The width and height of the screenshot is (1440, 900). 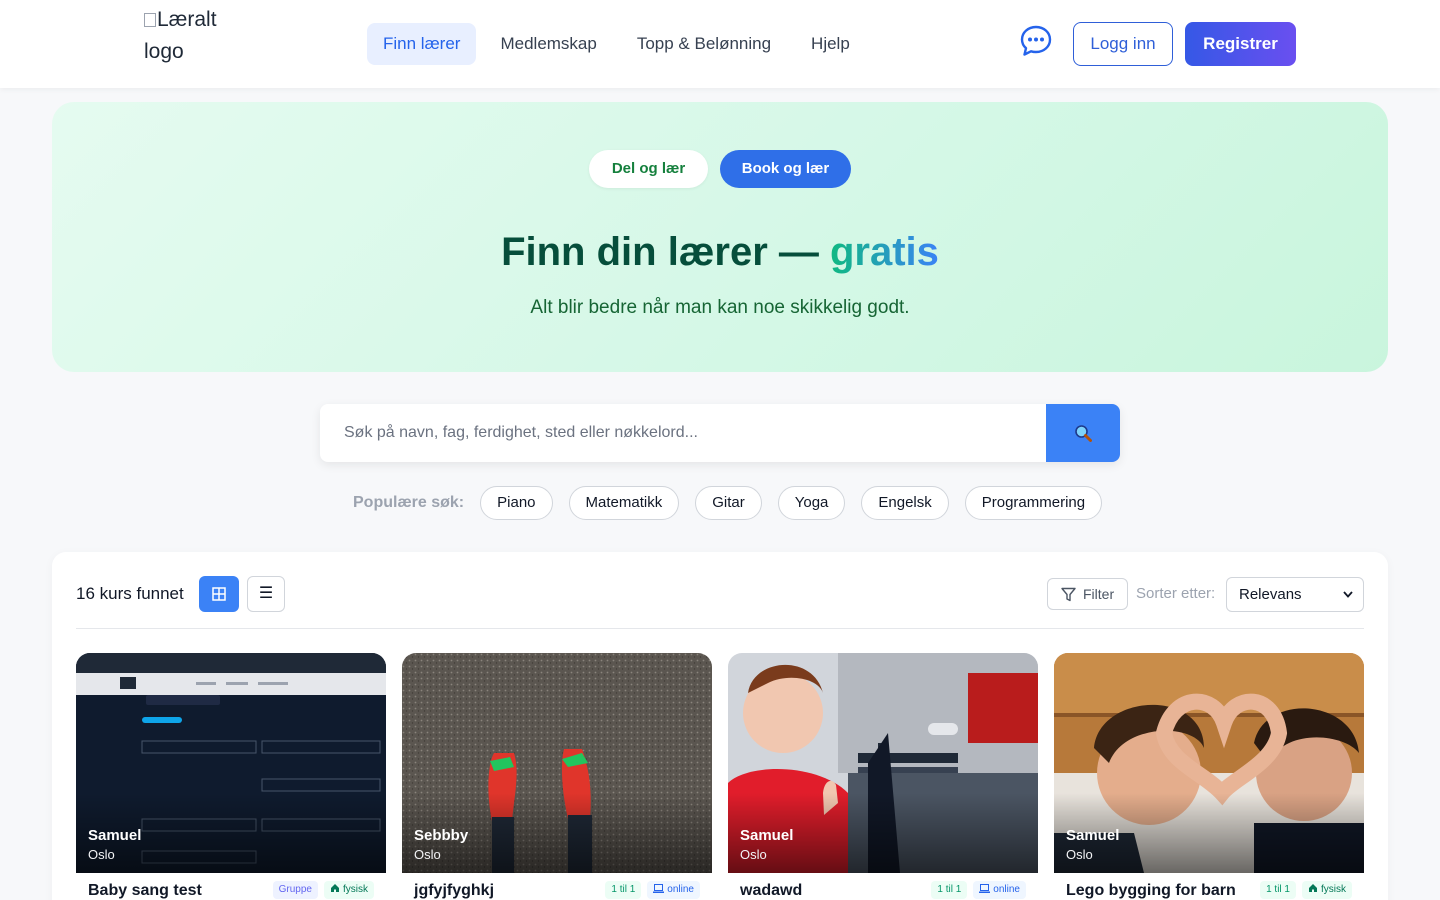 I want to click on course-badges: 1 til 1 fysisk, so click(x=1306, y=890).